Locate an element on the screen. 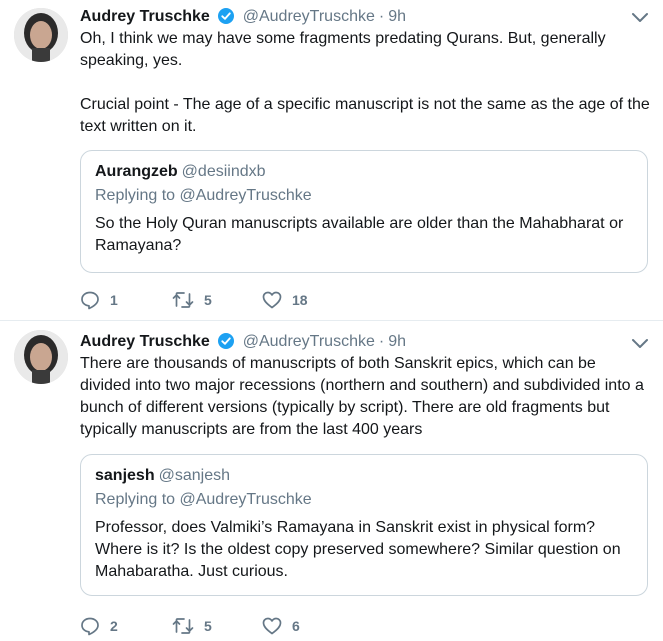 This screenshot has height=641, width=663. like-count: 6 is located at coordinates (296, 626).